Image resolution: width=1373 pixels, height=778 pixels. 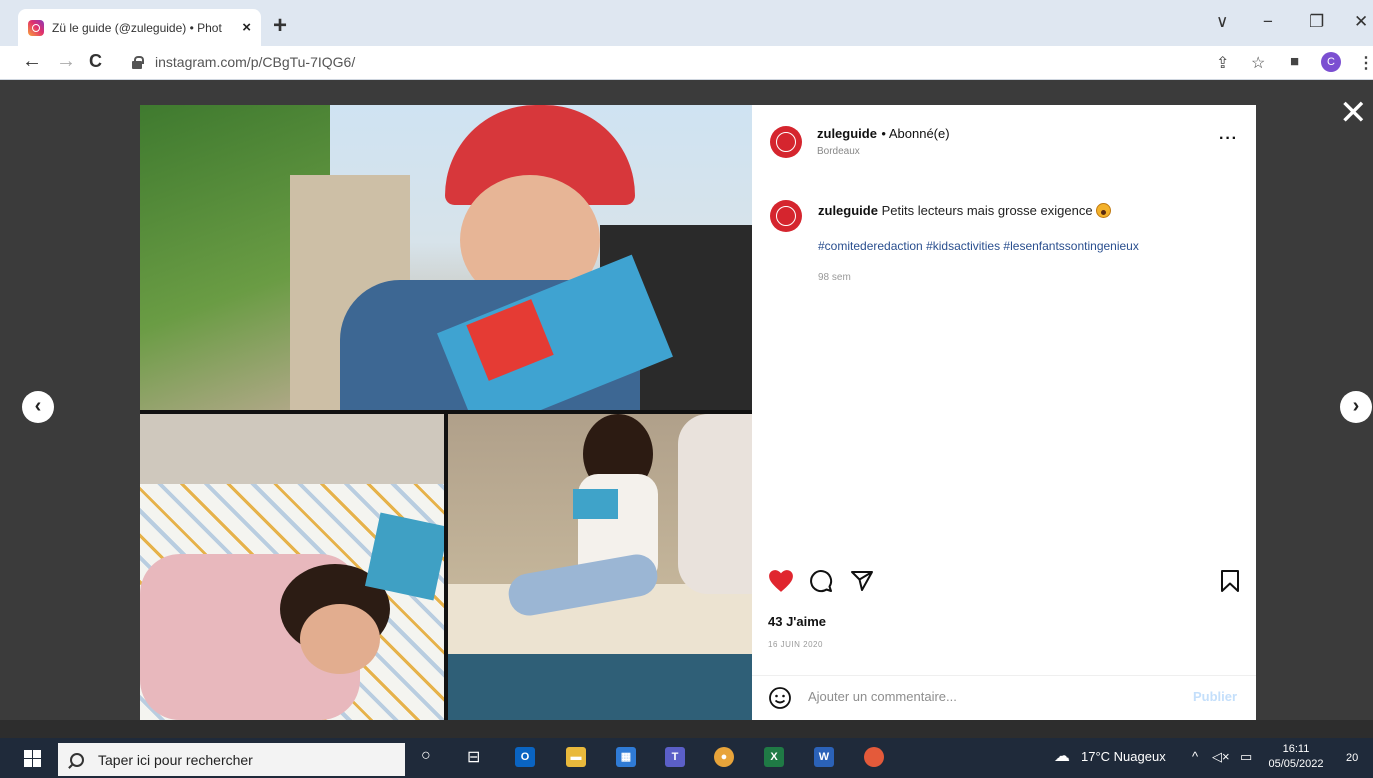 What do you see at coordinates (1195, 756) in the screenshot?
I see `tray-chevron-icon: ^` at bounding box center [1195, 756].